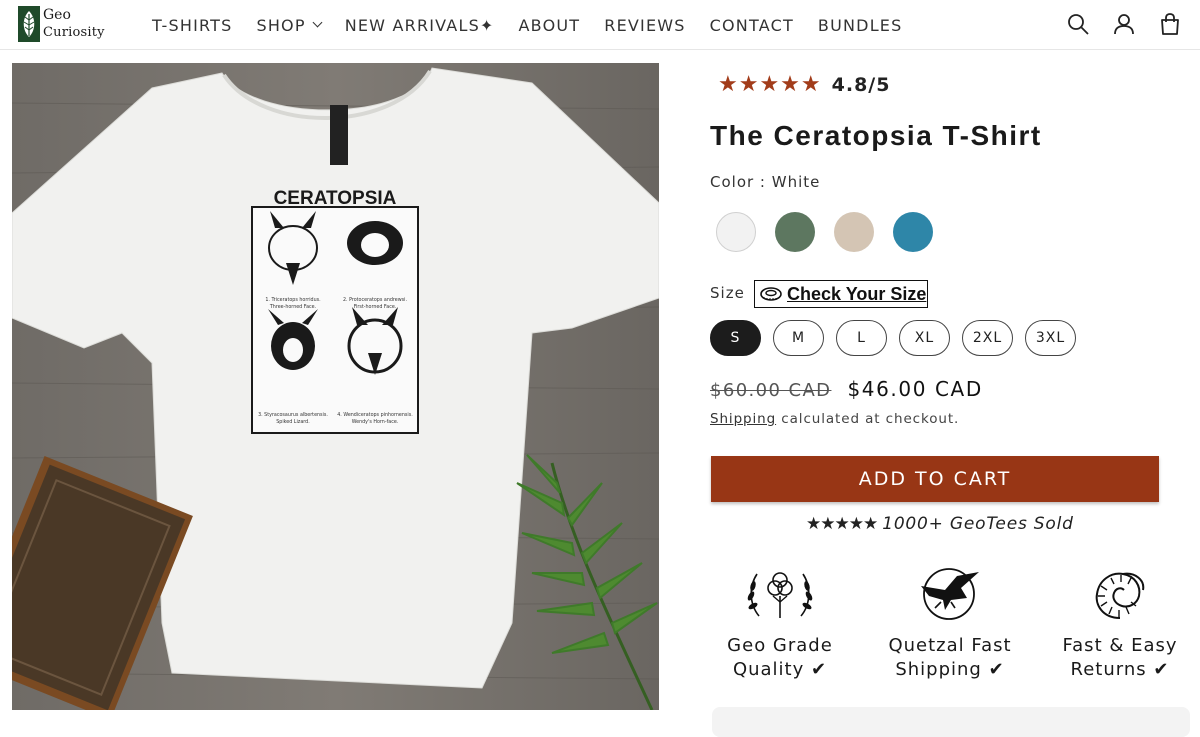 Image resolution: width=1200 pixels, height=737 pixels. Describe the element at coordinates (1170, 24) in the screenshot. I see `cart-icon` at that location.